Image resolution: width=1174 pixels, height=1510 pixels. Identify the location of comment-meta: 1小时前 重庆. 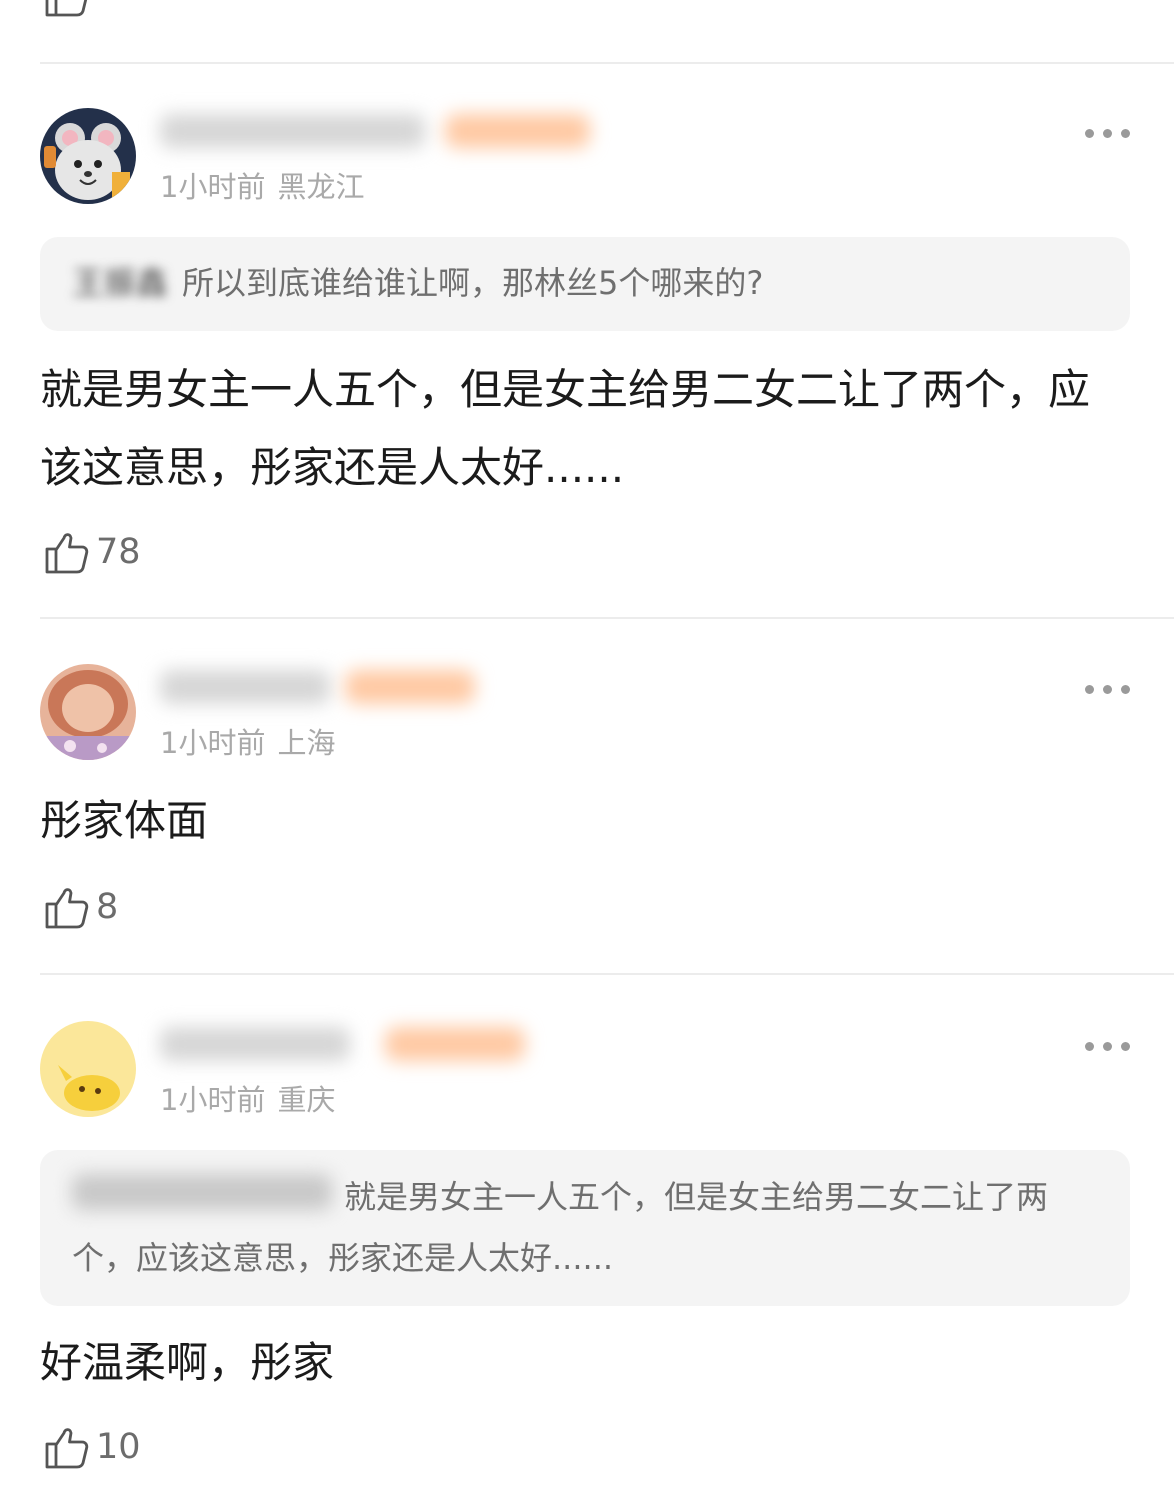
(247, 1098).